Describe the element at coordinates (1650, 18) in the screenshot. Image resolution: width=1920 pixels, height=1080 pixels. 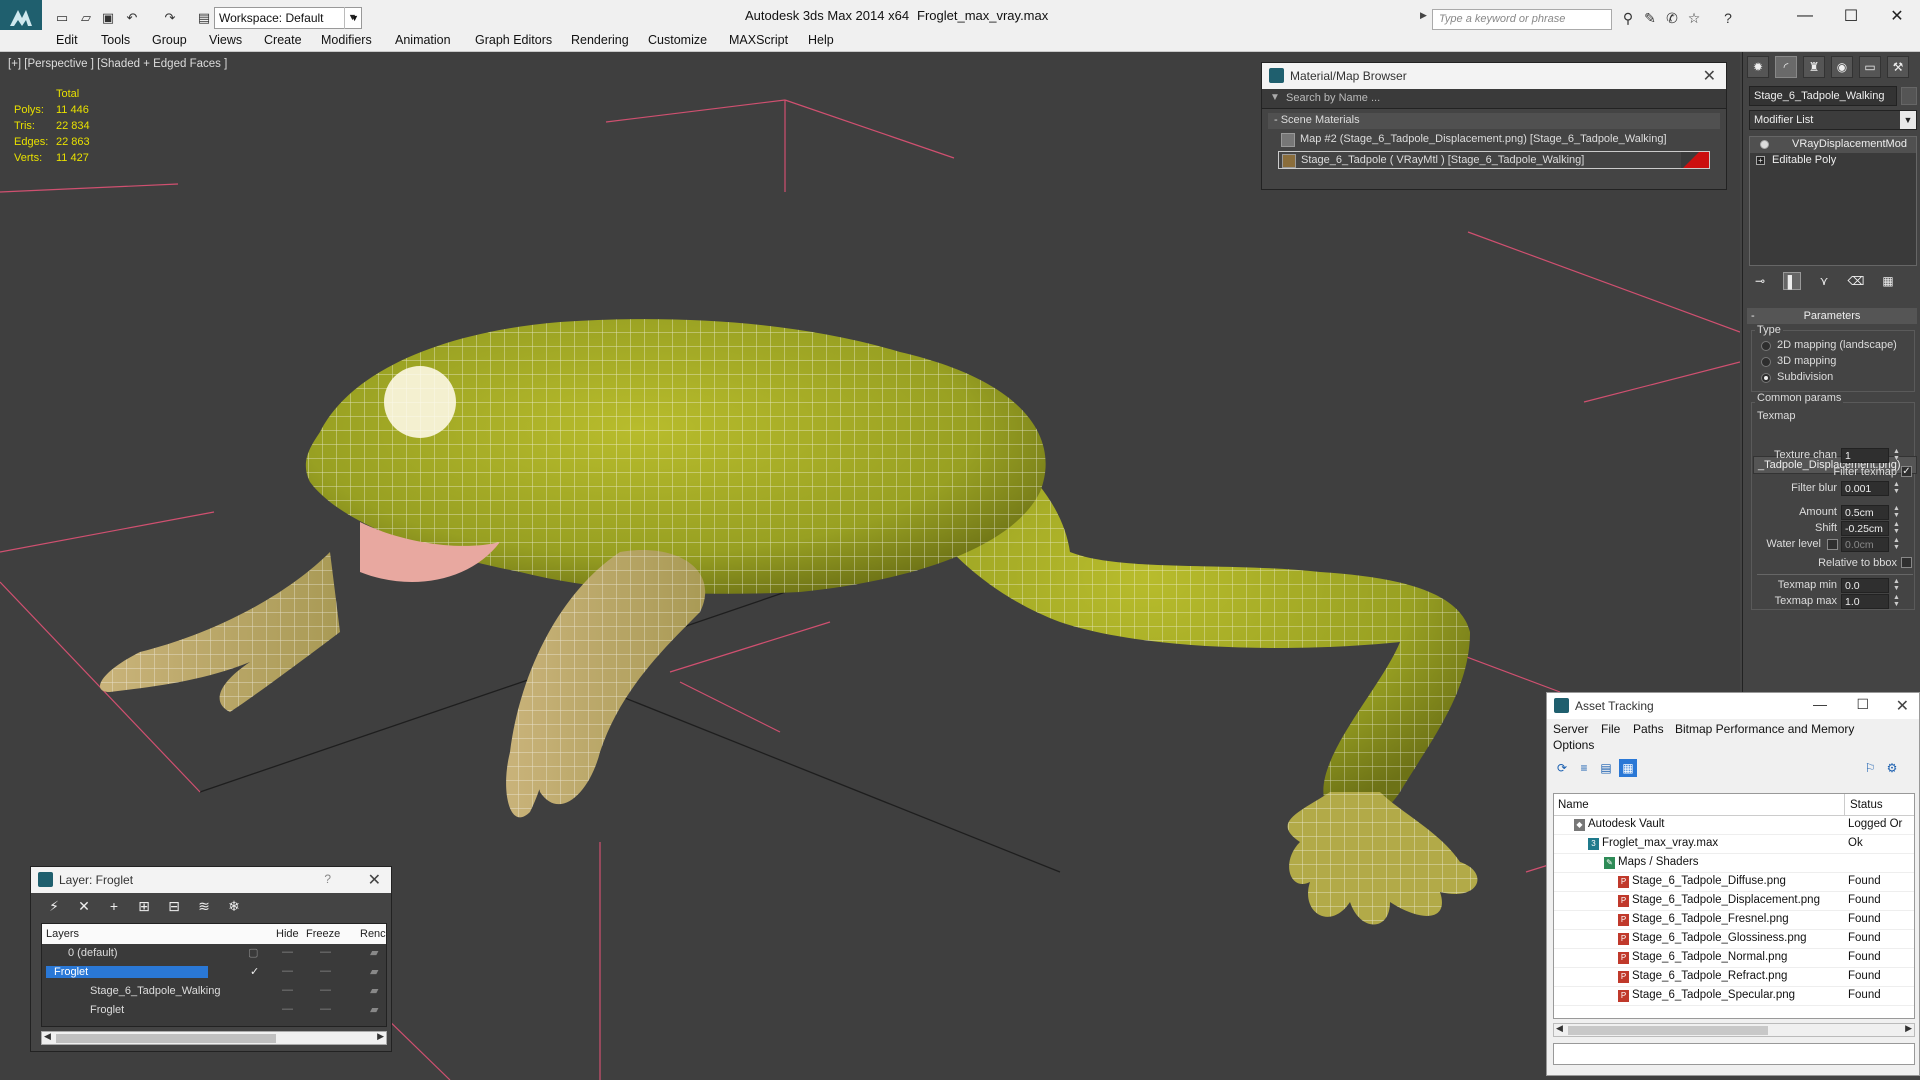
I see `subscription-icon: ✎` at that location.